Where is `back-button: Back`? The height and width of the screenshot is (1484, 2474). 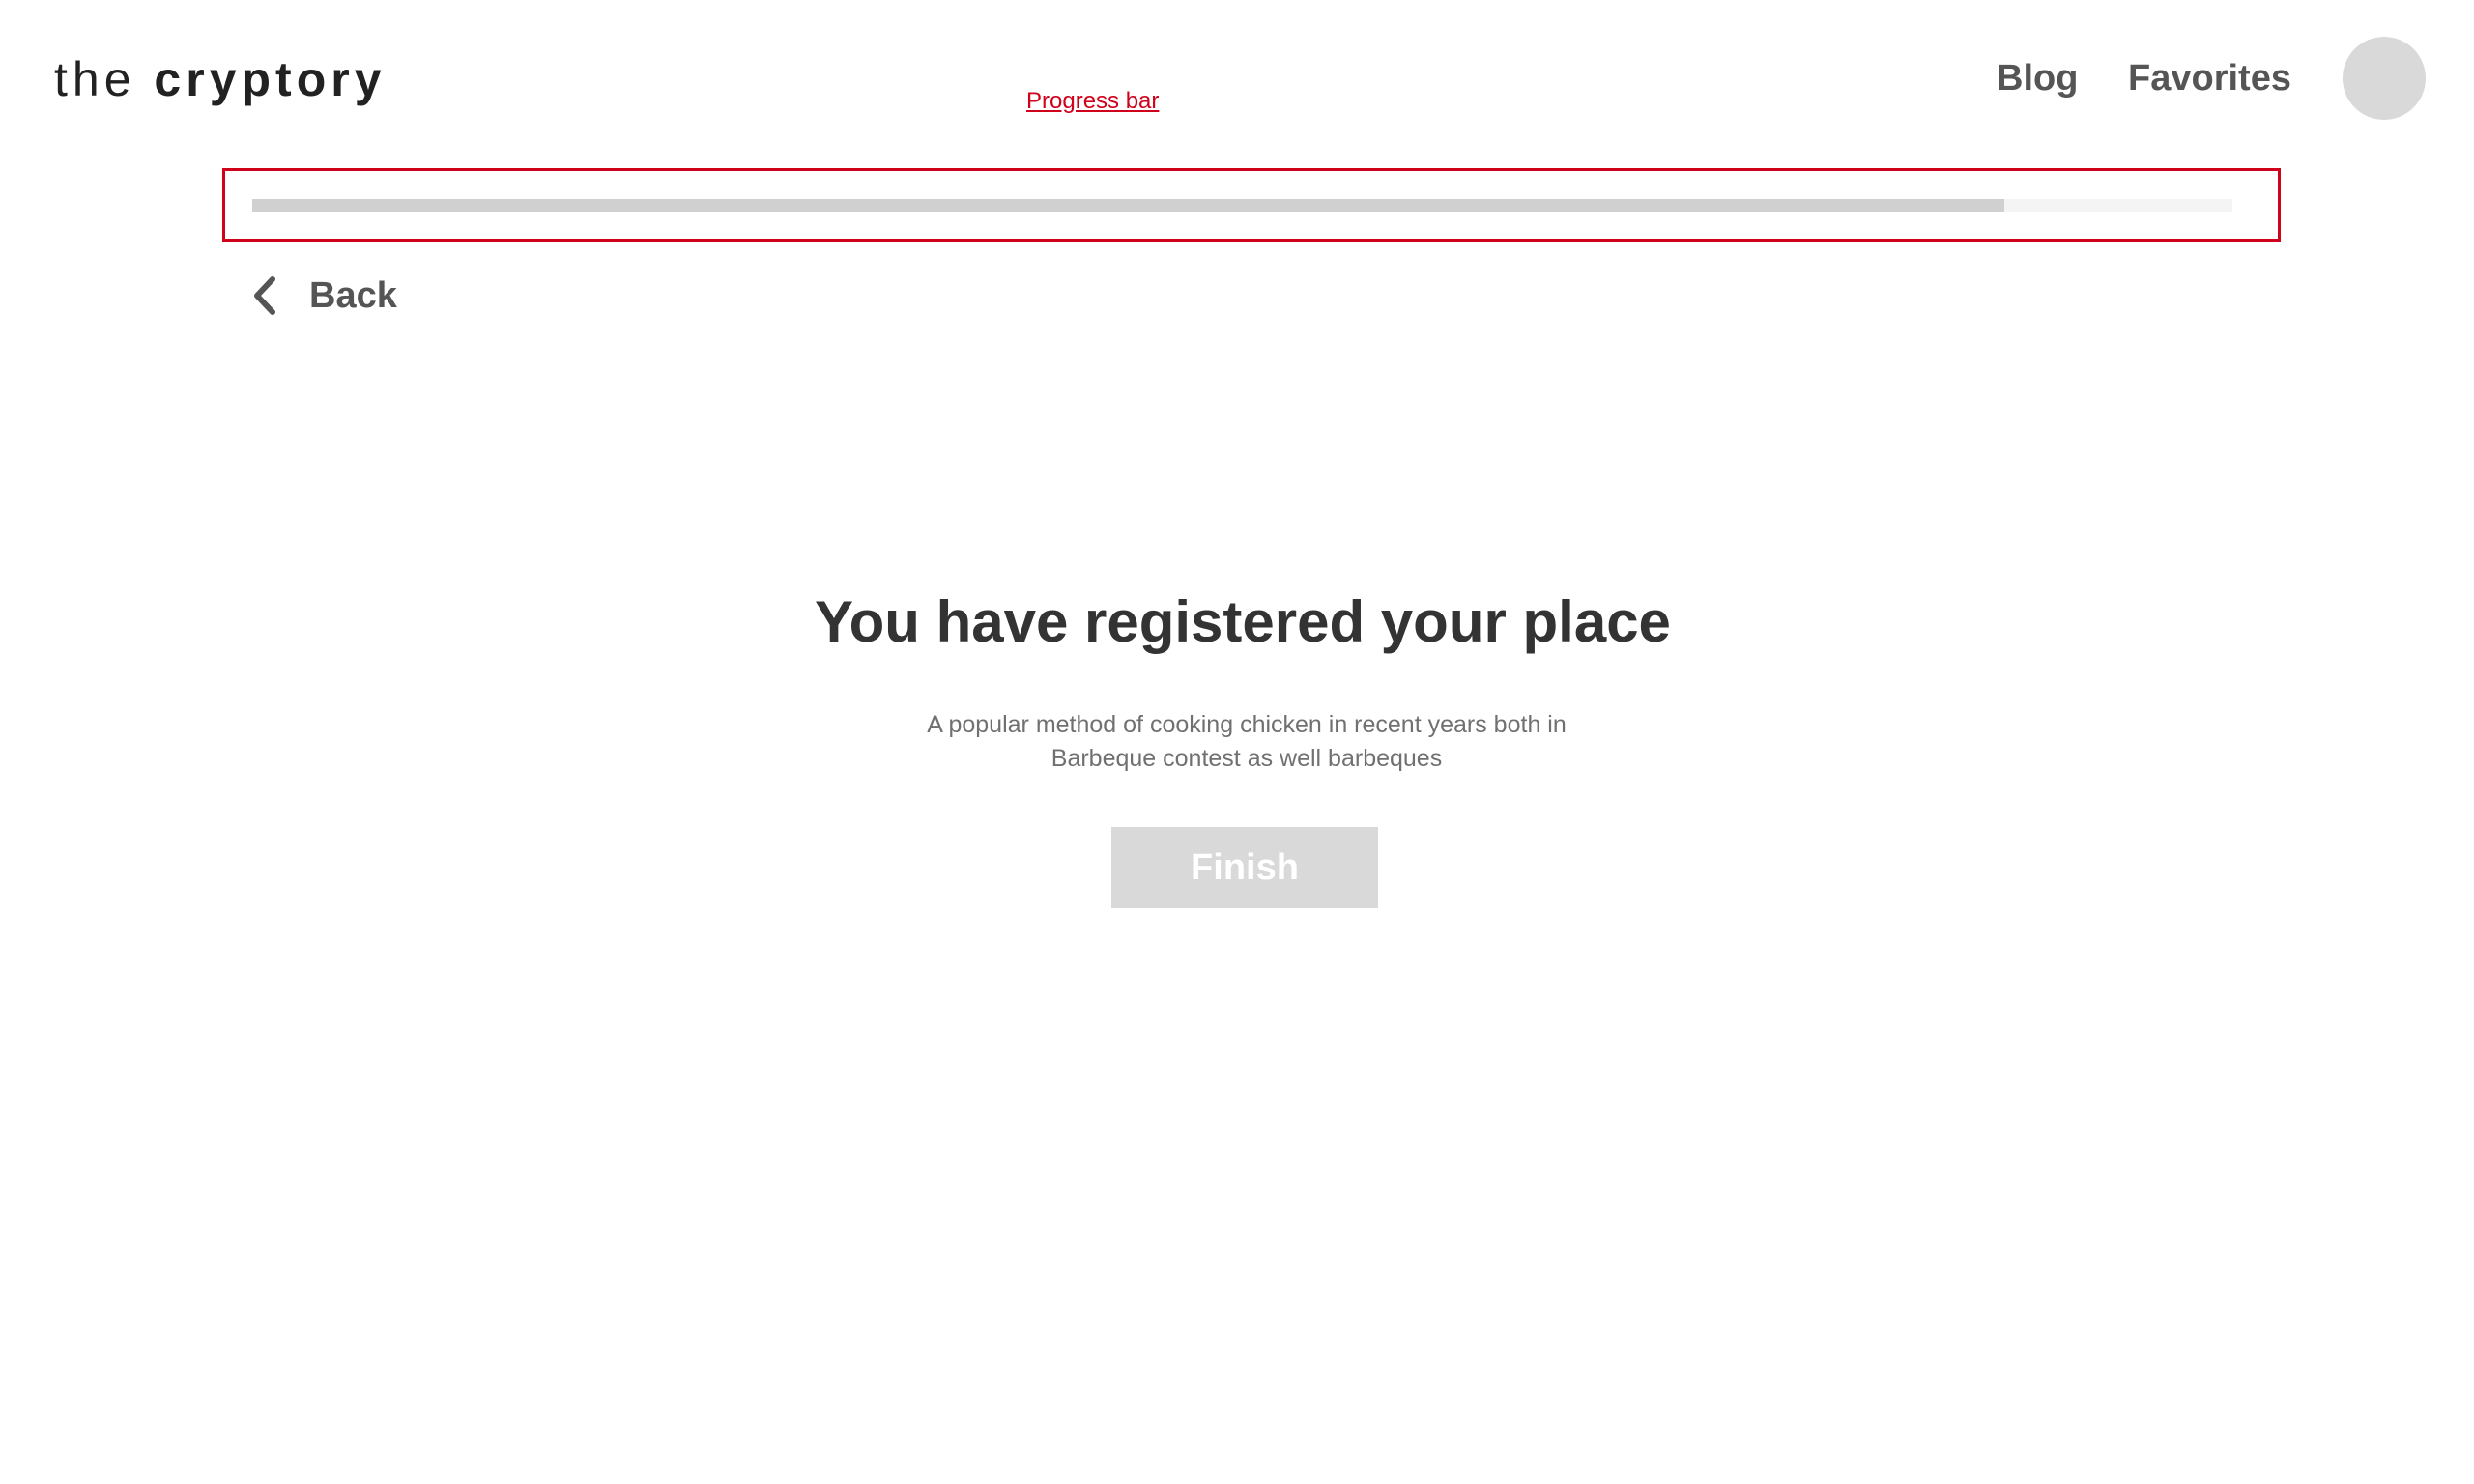 back-button: Back is located at coordinates (322, 296).